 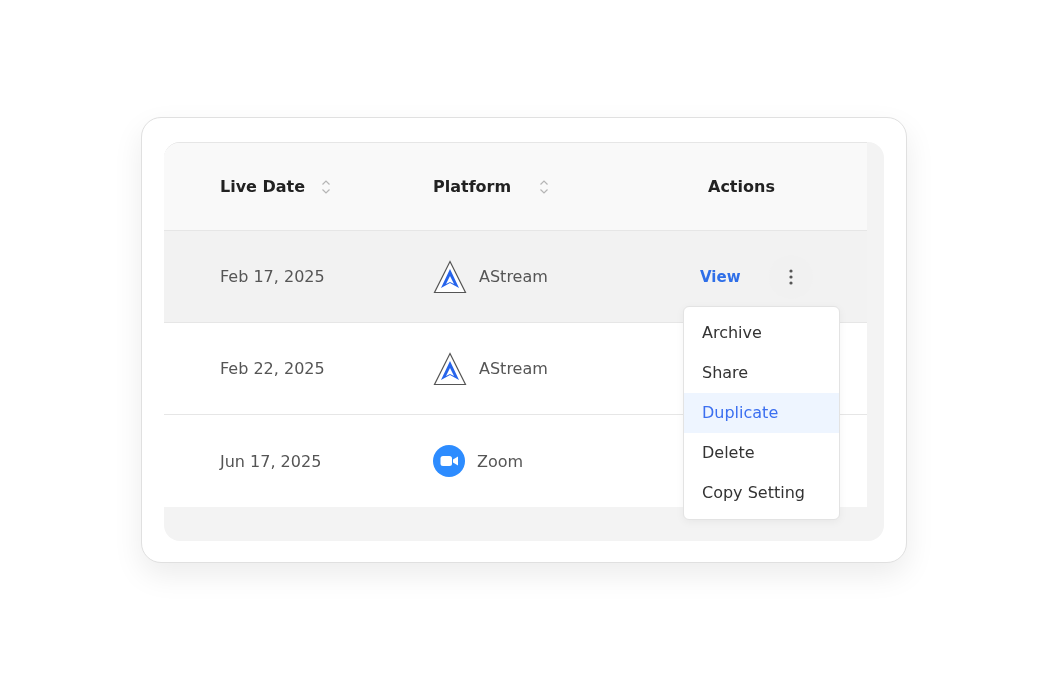 What do you see at coordinates (761, 493) in the screenshot?
I see `menu-item: Copy Setting` at bounding box center [761, 493].